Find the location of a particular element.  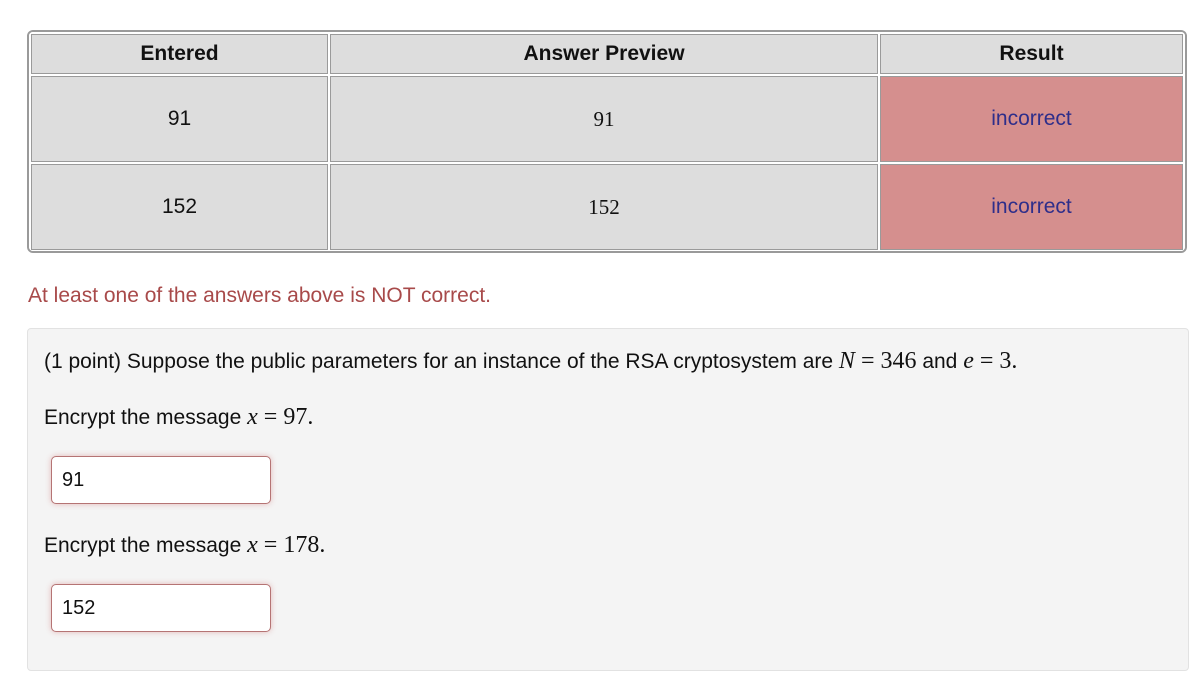

header-entered: Entered is located at coordinates (179, 54).